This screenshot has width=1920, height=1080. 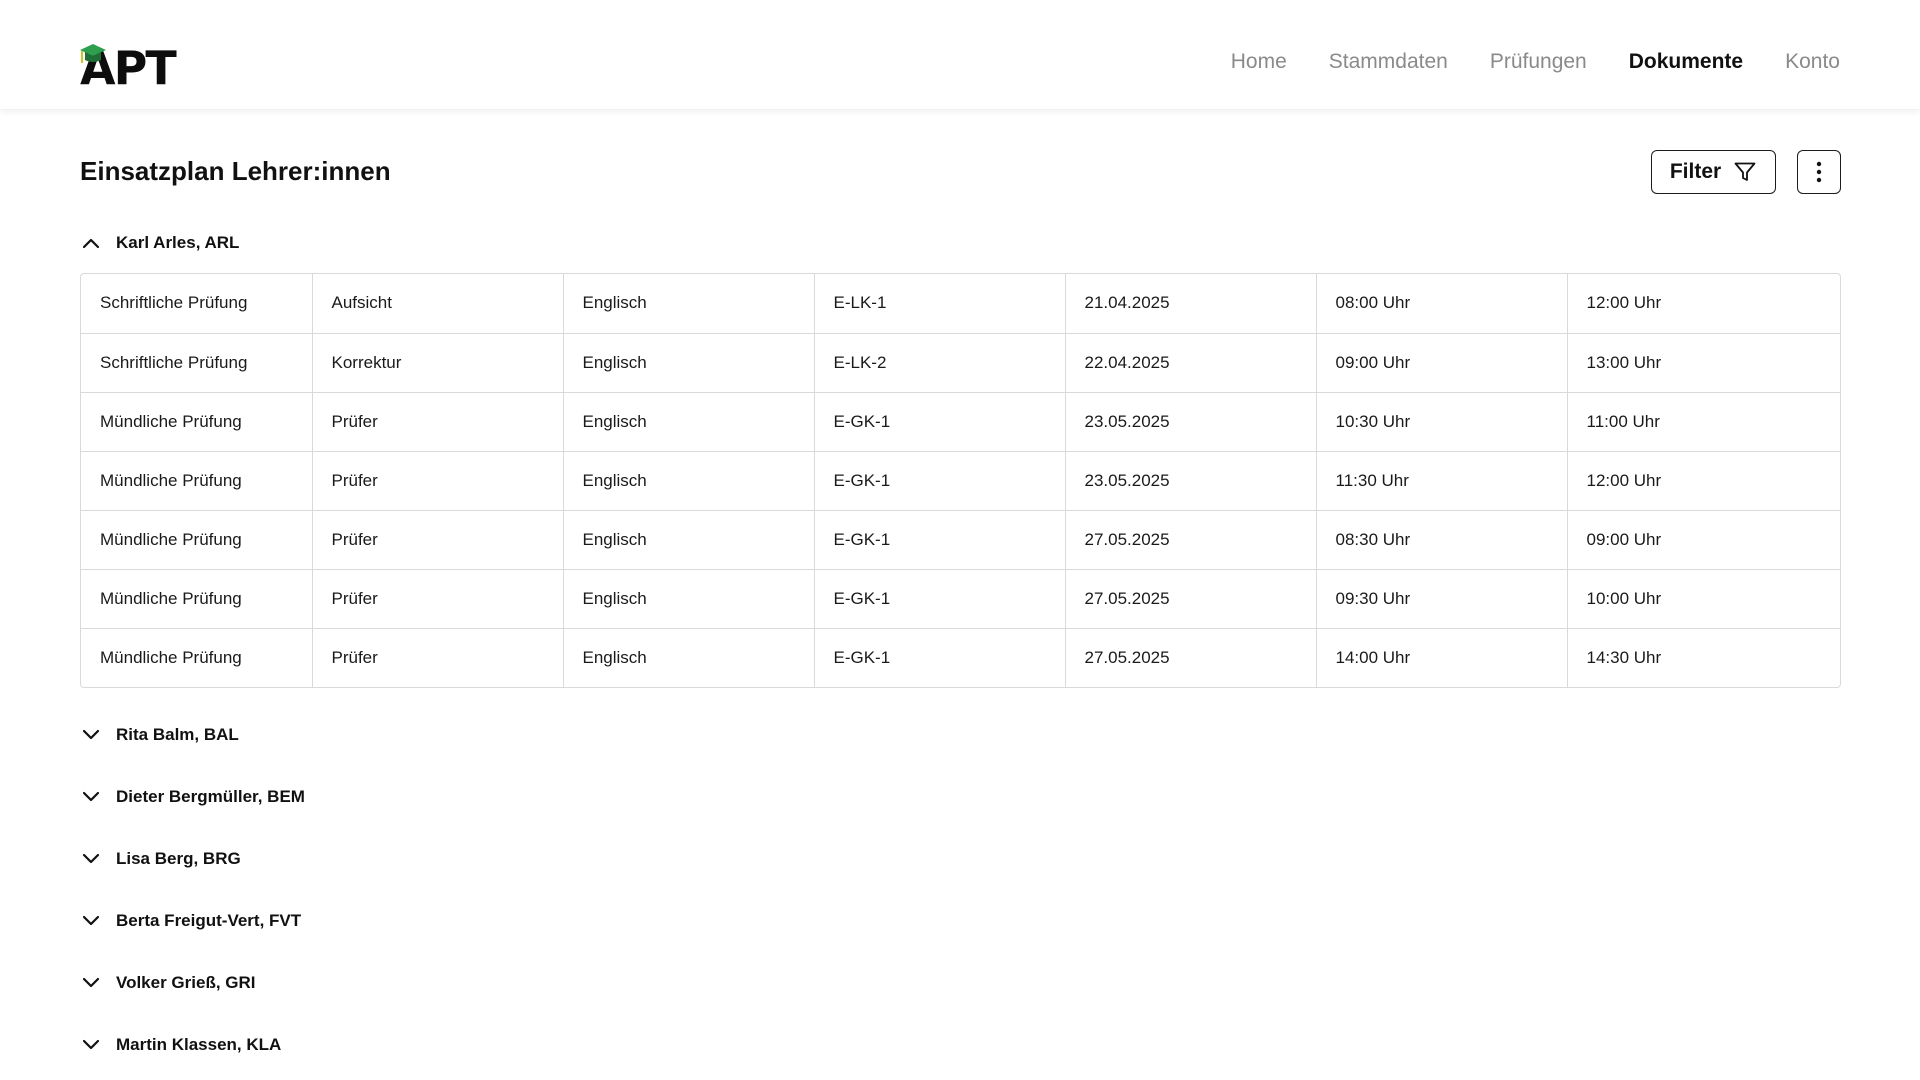 What do you see at coordinates (1442, 363) in the screenshot?
I see `cell-start-time: 09:00 Uhr` at bounding box center [1442, 363].